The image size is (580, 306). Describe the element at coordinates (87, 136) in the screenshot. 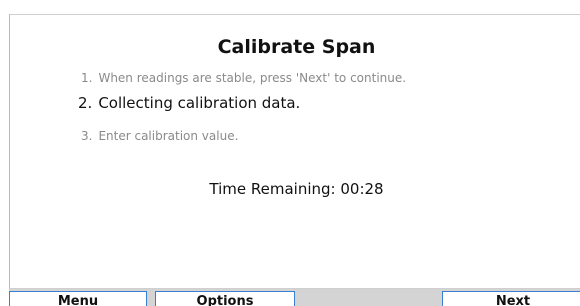

I see `step-3-number: 3.` at that location.